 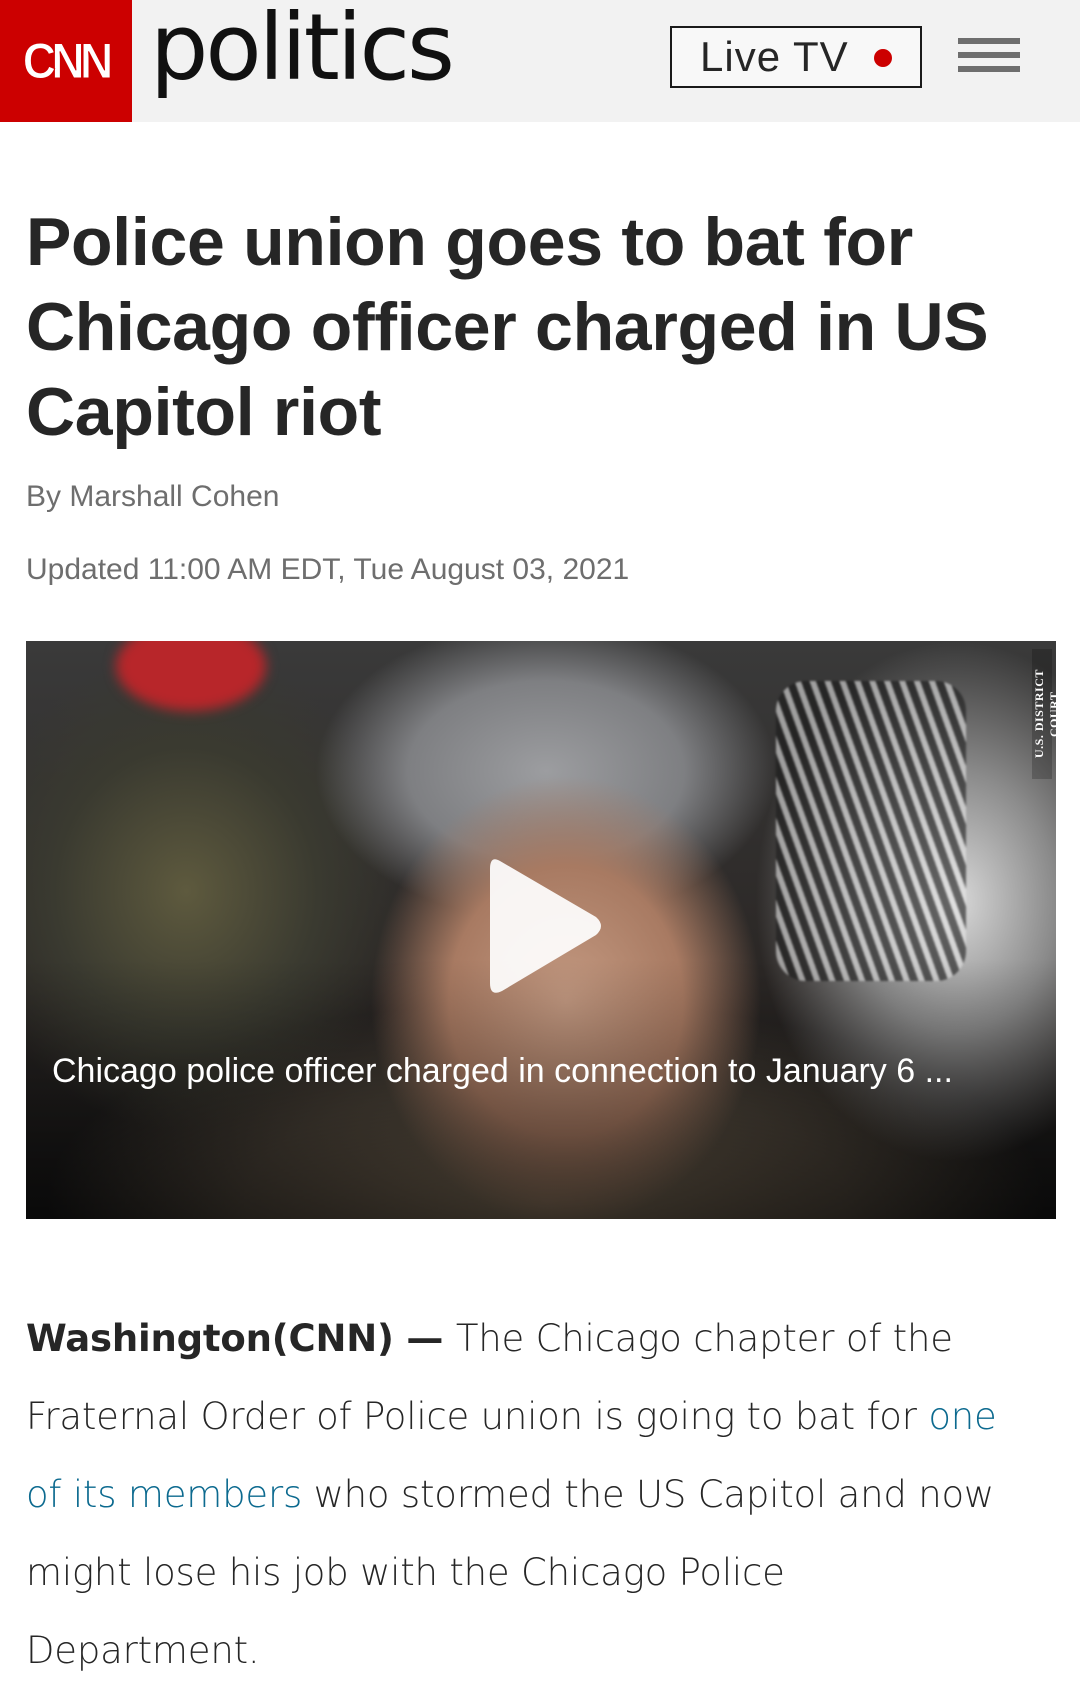 I want to click on live-tv-button: Live TV, so click(x=796, y=57).